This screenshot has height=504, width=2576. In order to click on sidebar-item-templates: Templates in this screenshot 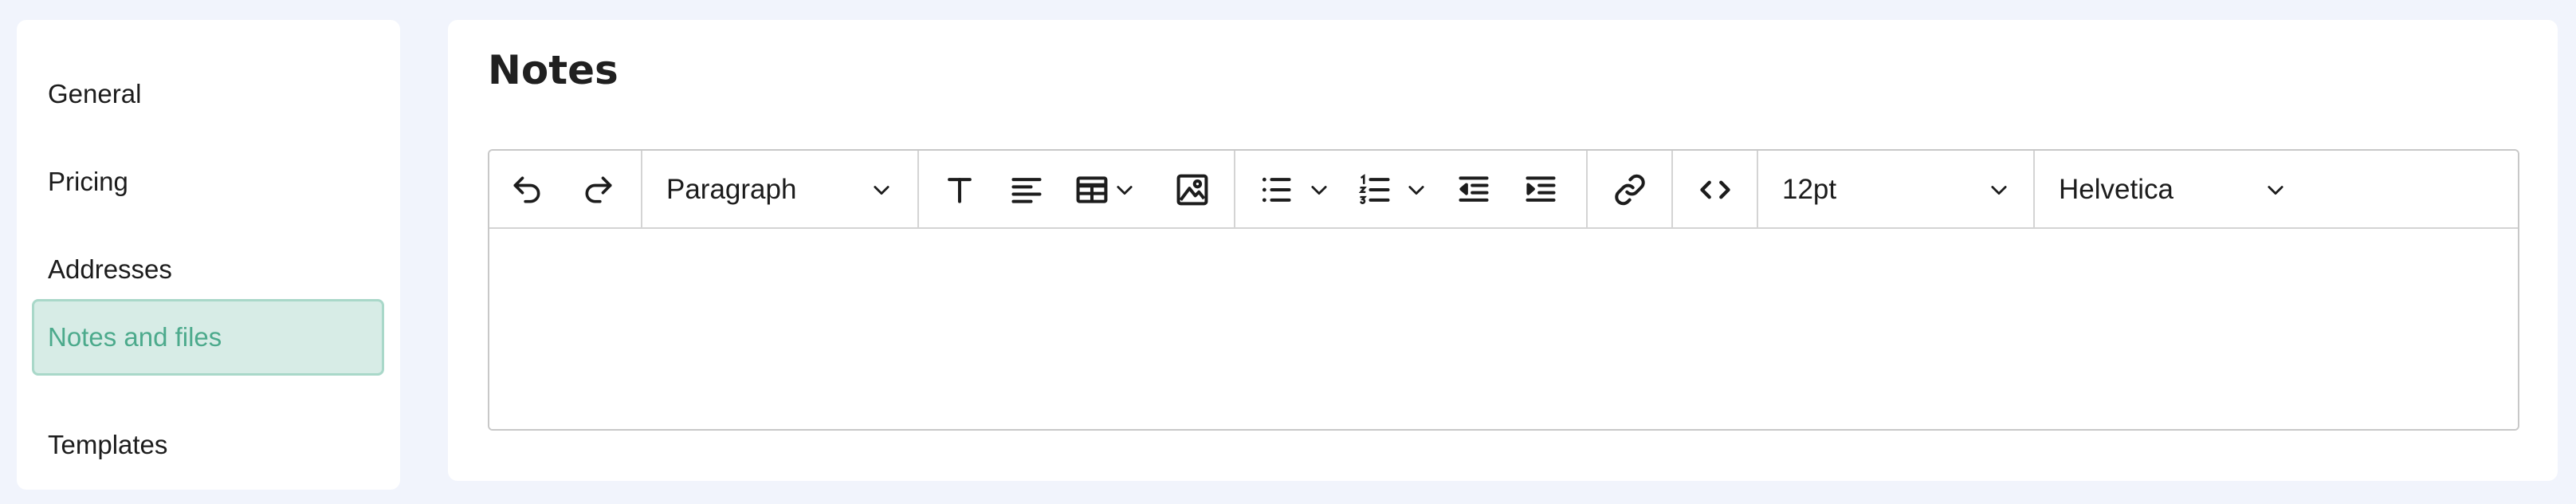, I will do `click(208, 445)`.